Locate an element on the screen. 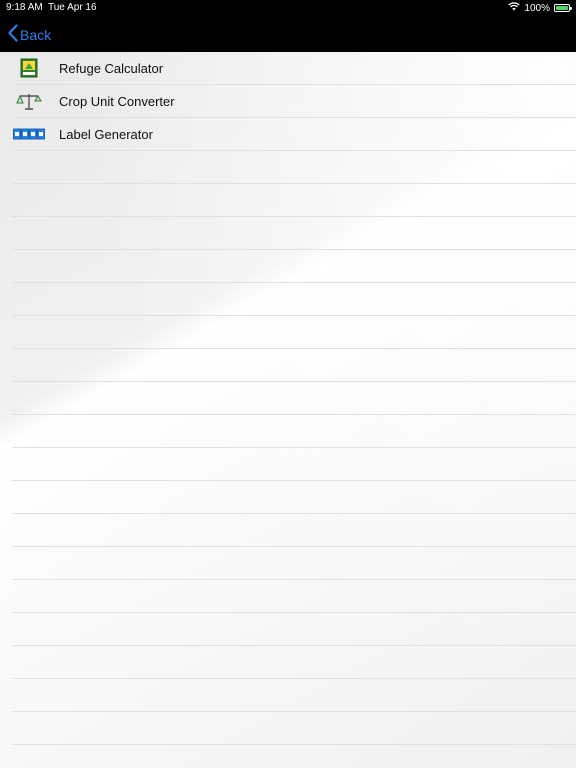 This screenshot has width=576, height=768. battery-charging-icon is located at coordinates (563, 8).